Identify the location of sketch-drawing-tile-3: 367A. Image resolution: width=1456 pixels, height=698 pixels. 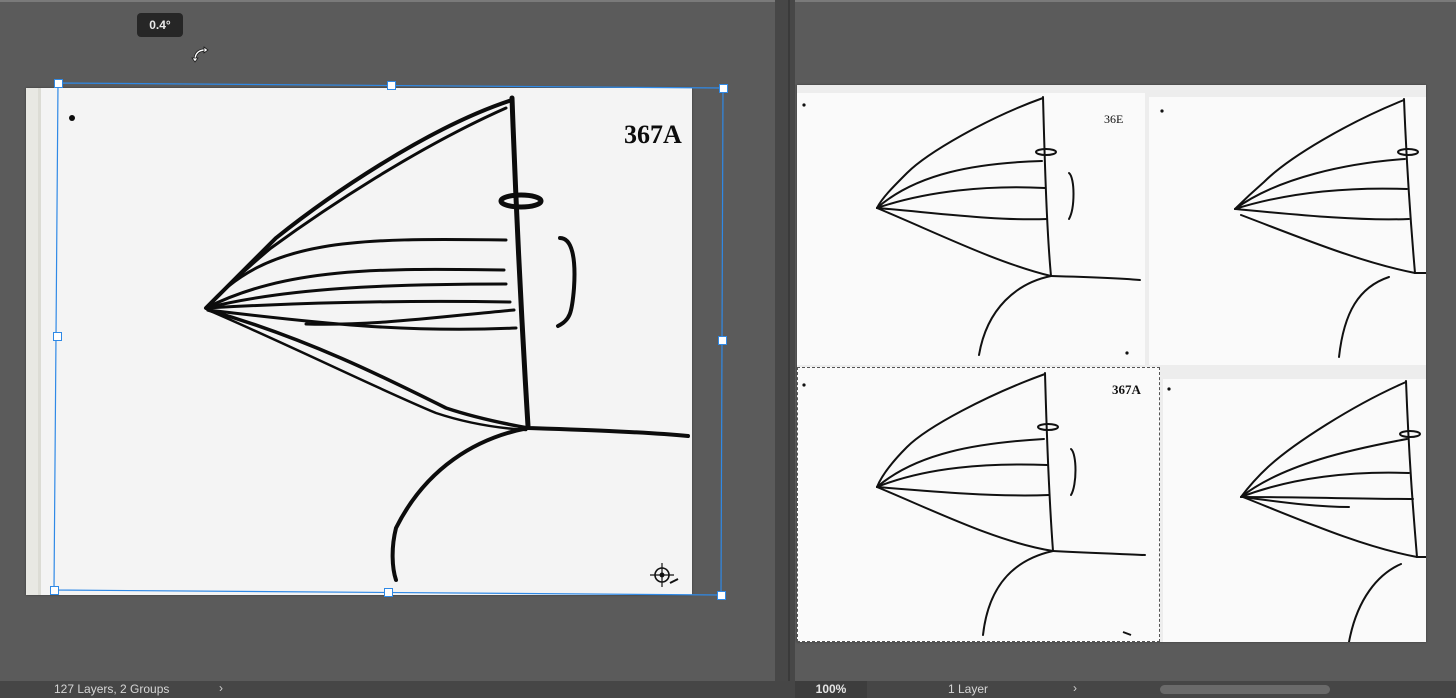
(974, 504).